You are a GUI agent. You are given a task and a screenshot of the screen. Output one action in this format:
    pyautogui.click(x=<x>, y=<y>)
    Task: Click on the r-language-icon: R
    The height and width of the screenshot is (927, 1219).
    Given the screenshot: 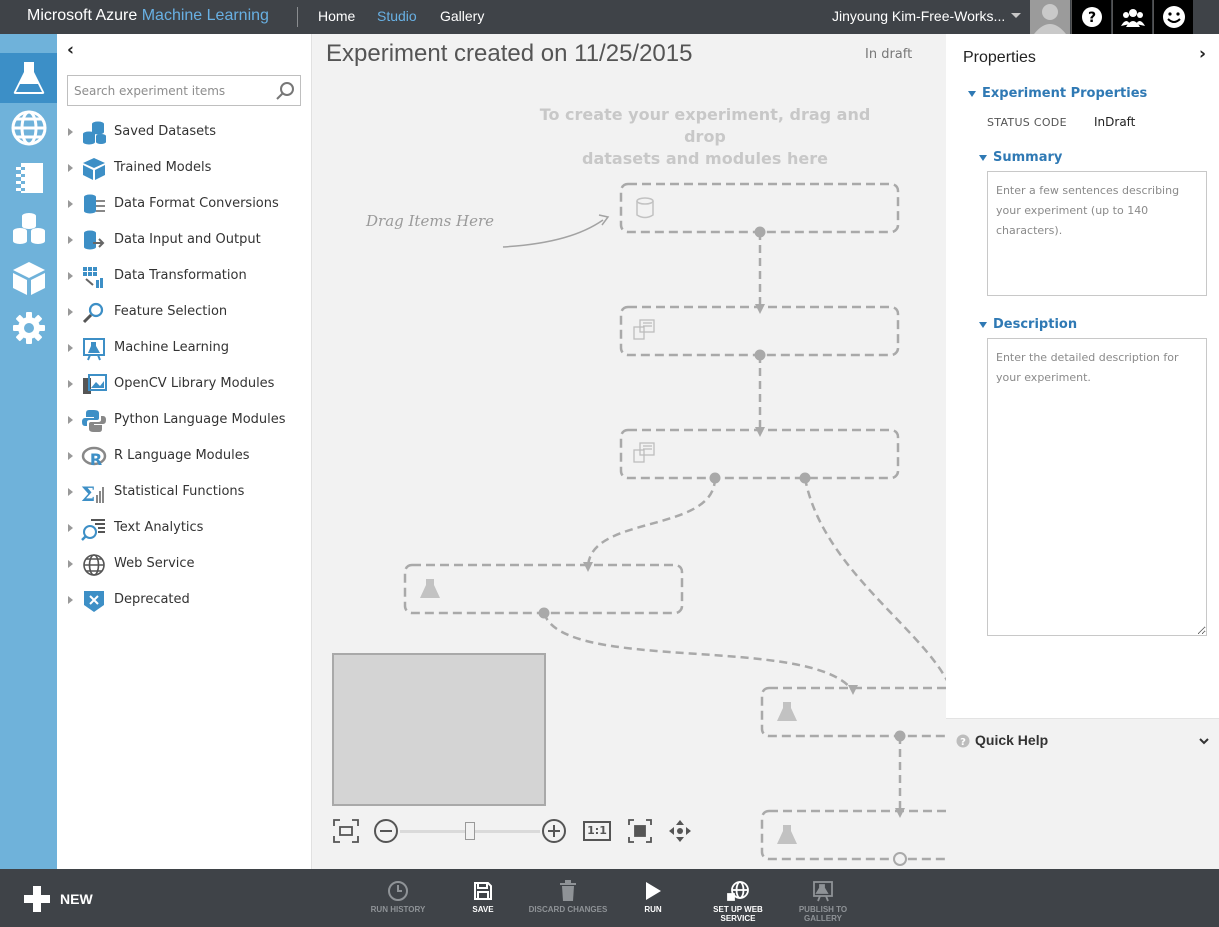 What is the action you would take?
    pyautogui.click(x=94, y=457)
    